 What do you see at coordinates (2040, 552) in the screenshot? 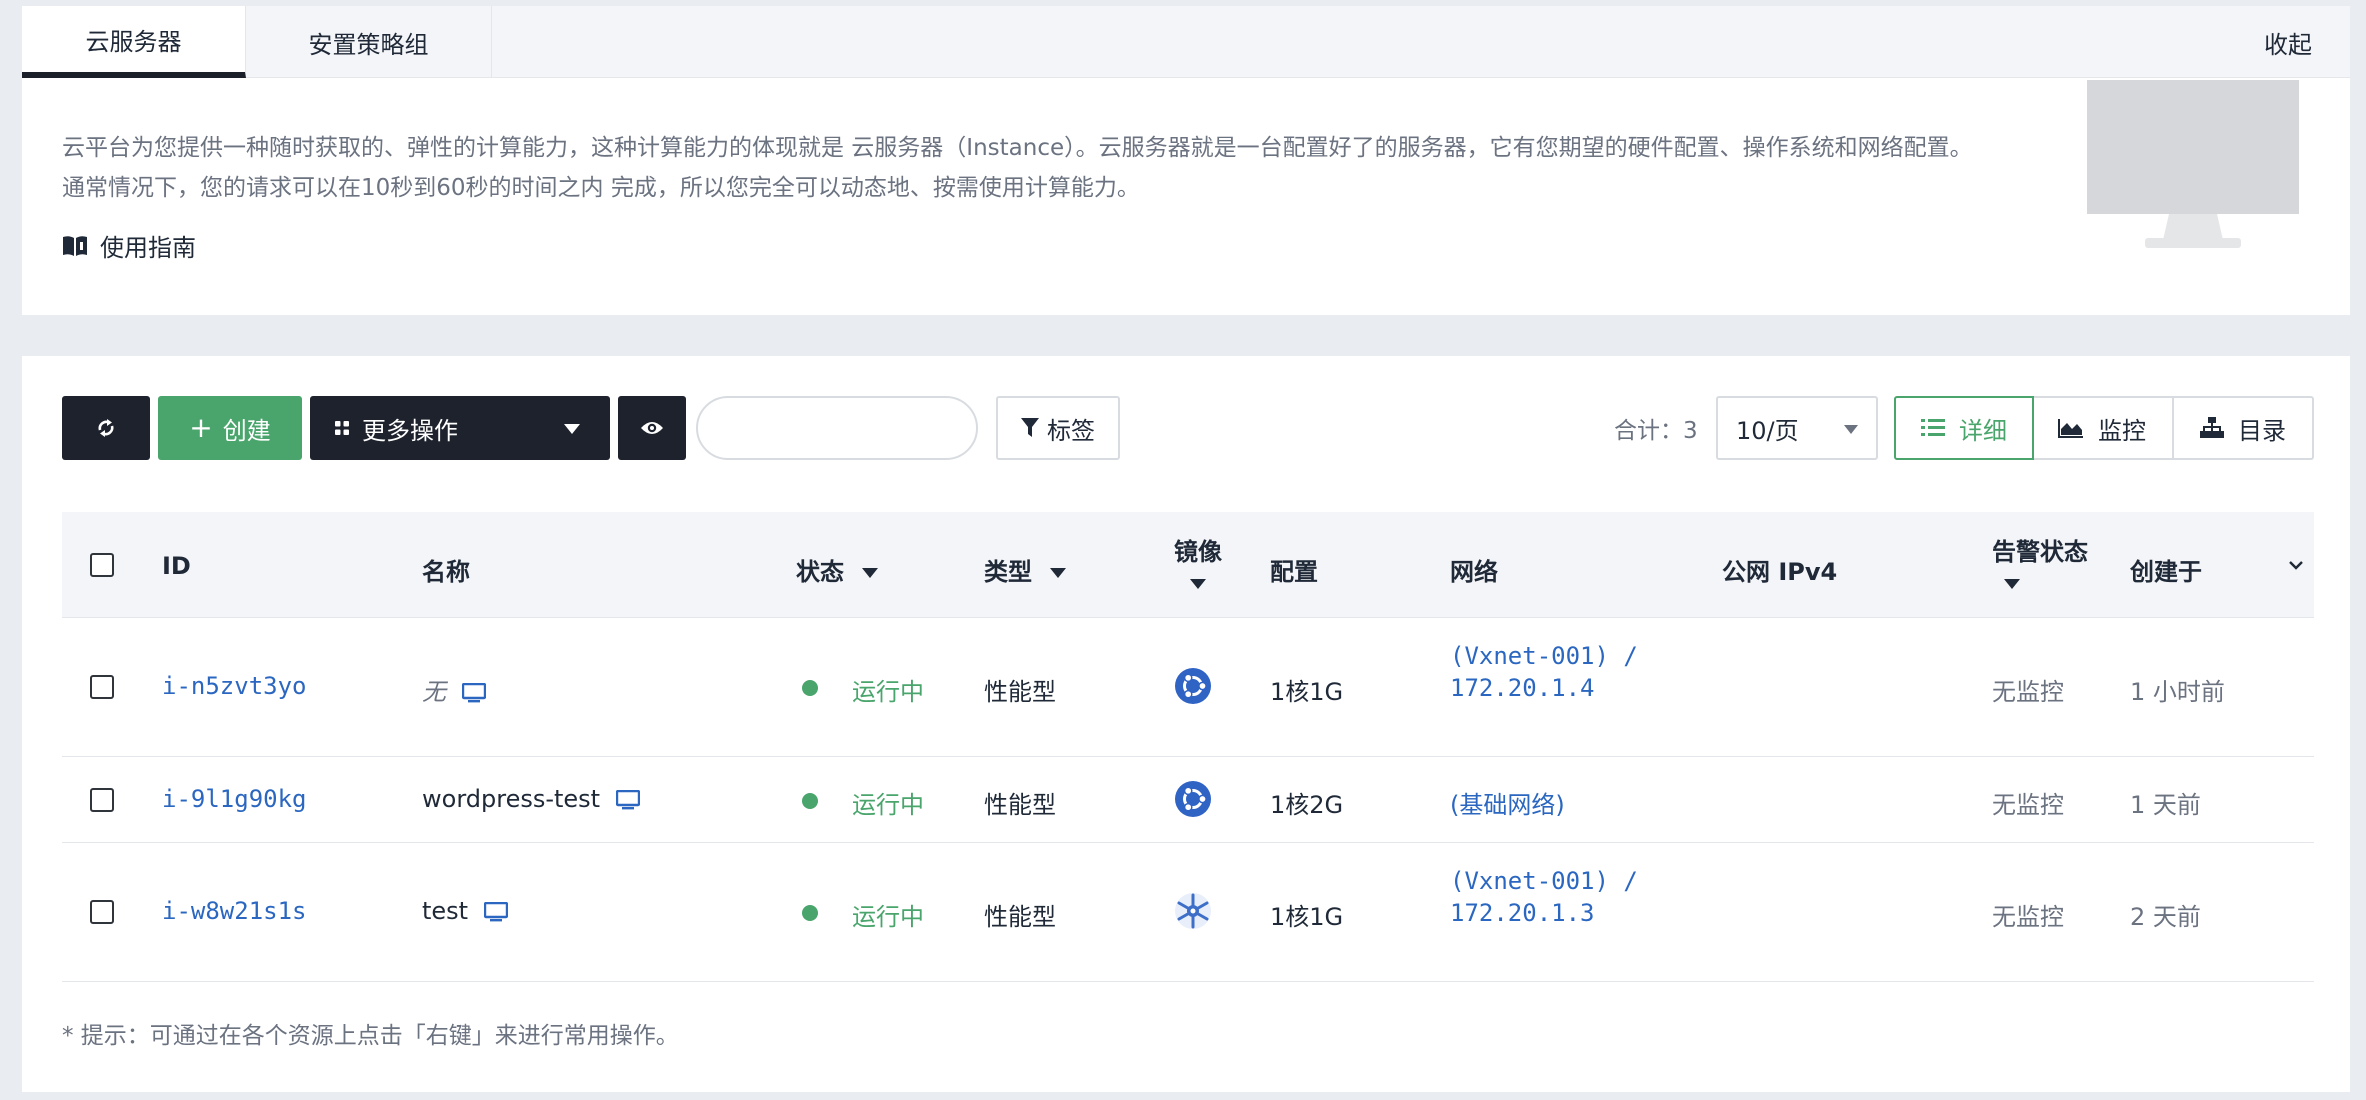
I see `col-alarm-label: 告警状态` at bounding box center [2040, 552].